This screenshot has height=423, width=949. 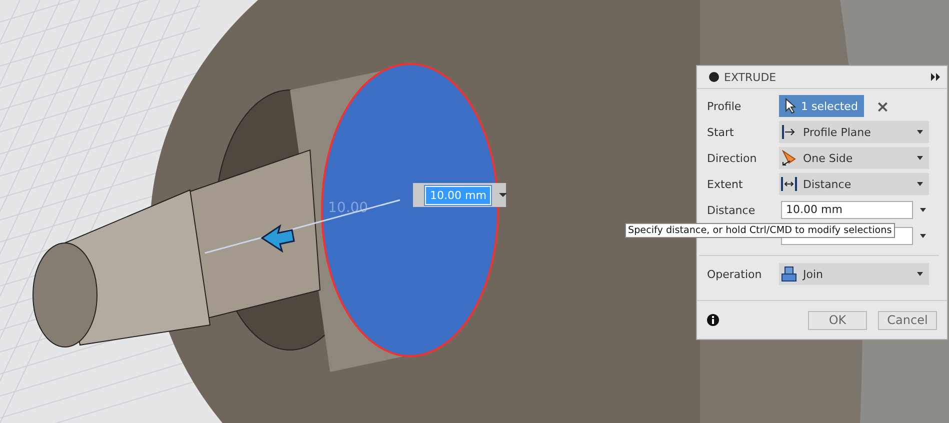 I want to click on distance-tooltip: Specify distance, or hold Ctrl/CMD to modify selections, so click(x=760, y=230).